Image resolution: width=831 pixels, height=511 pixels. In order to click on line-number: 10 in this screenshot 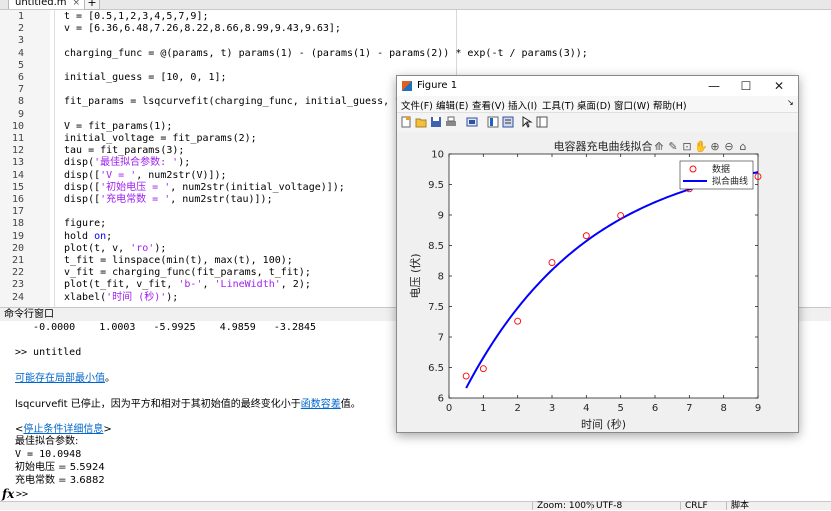, I will do `click(17, 126)`.